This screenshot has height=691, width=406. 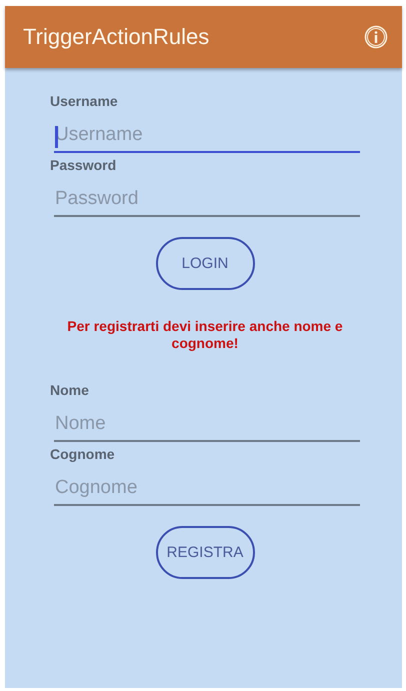 I want to click on field-label: Nome, so click(x=69, y=390).